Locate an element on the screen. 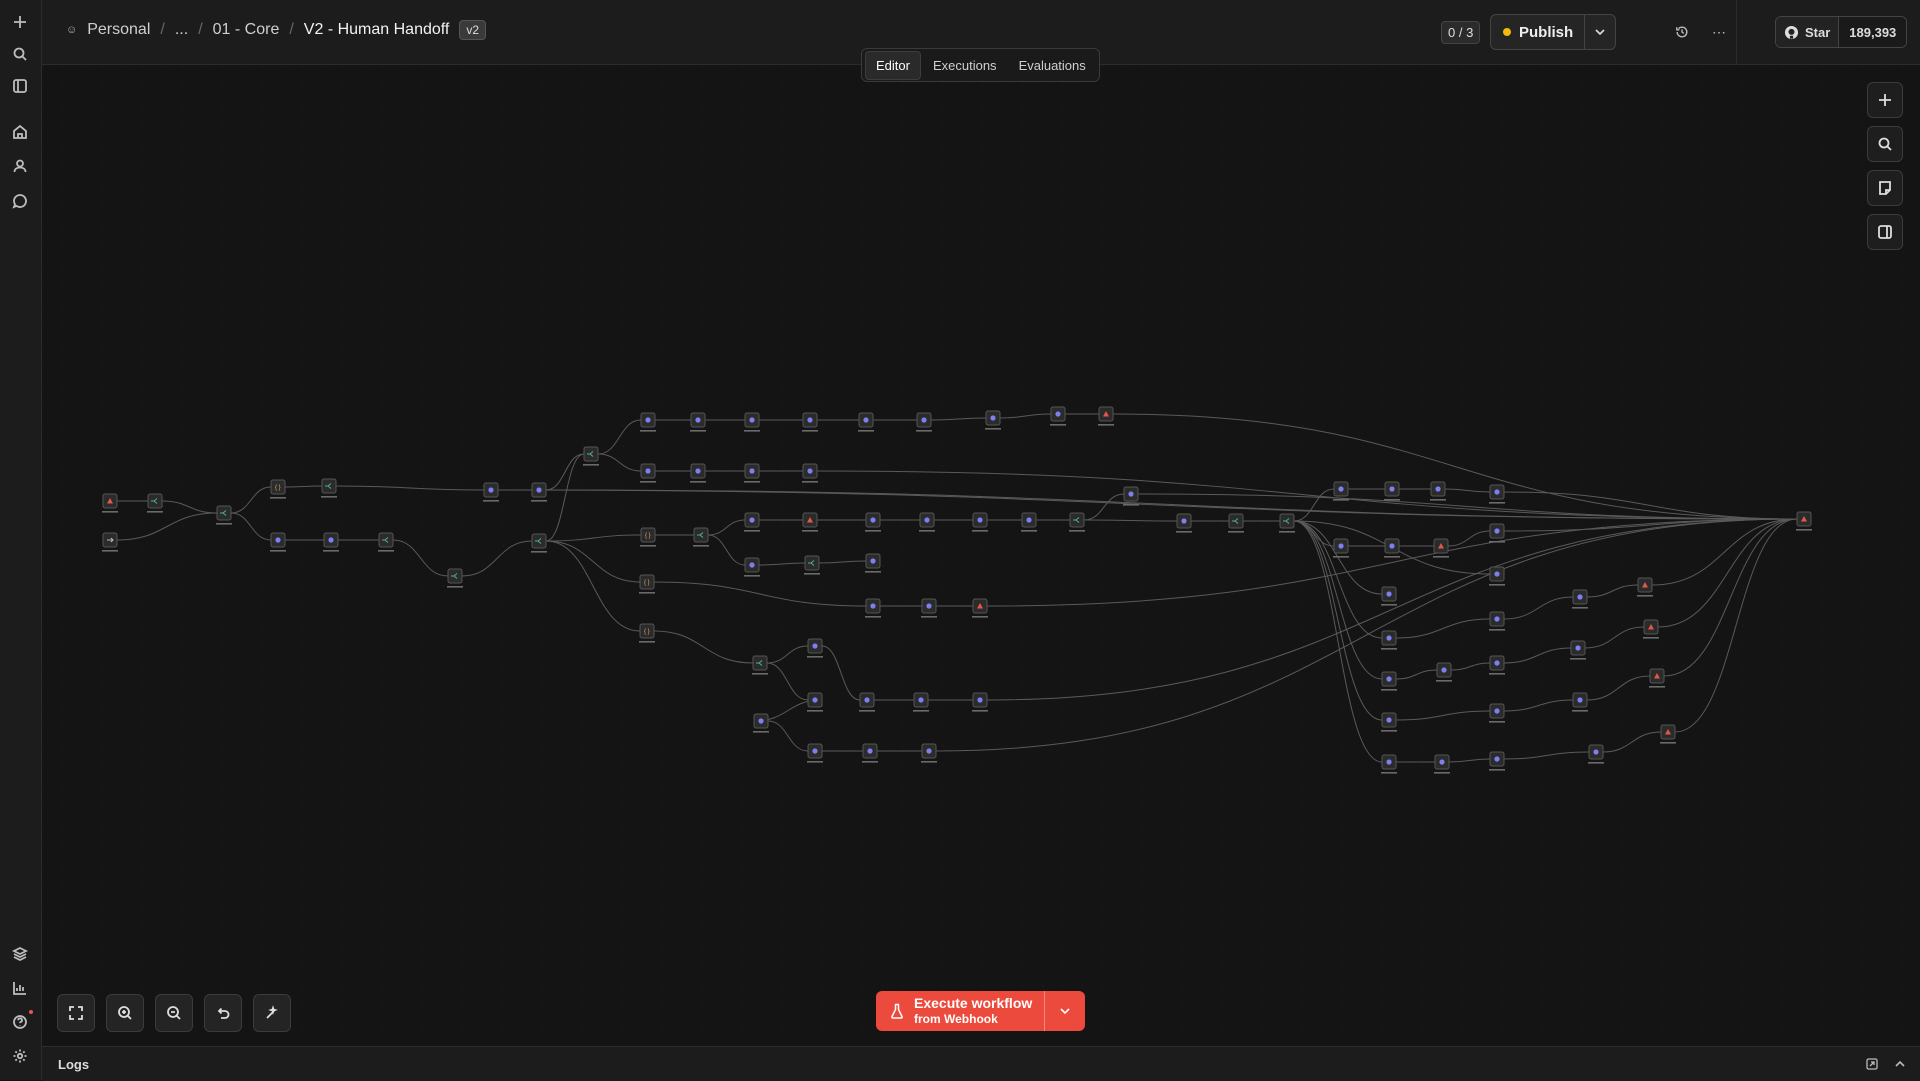  tab-evaluations: Evaluations is located at coordinates (1052, 65).